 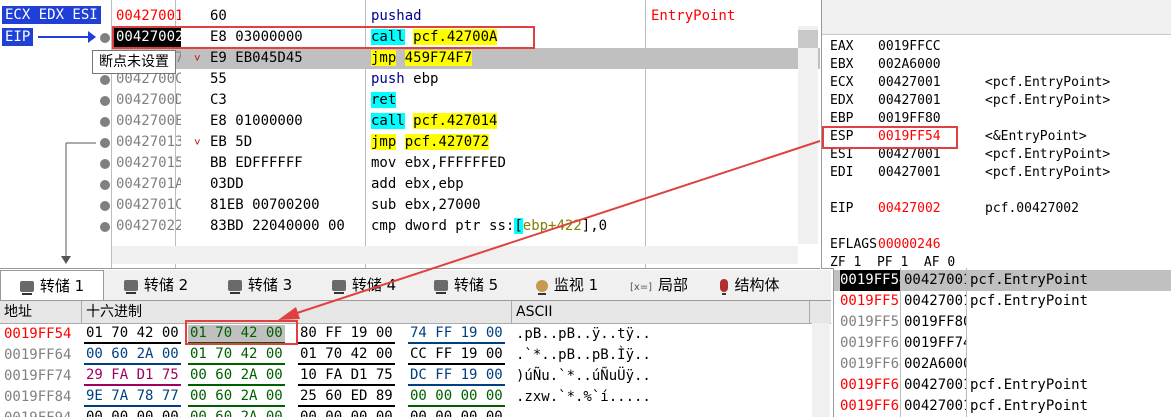 I want to click on tab-dump-8: 结构体, so click(x=750, y=285).